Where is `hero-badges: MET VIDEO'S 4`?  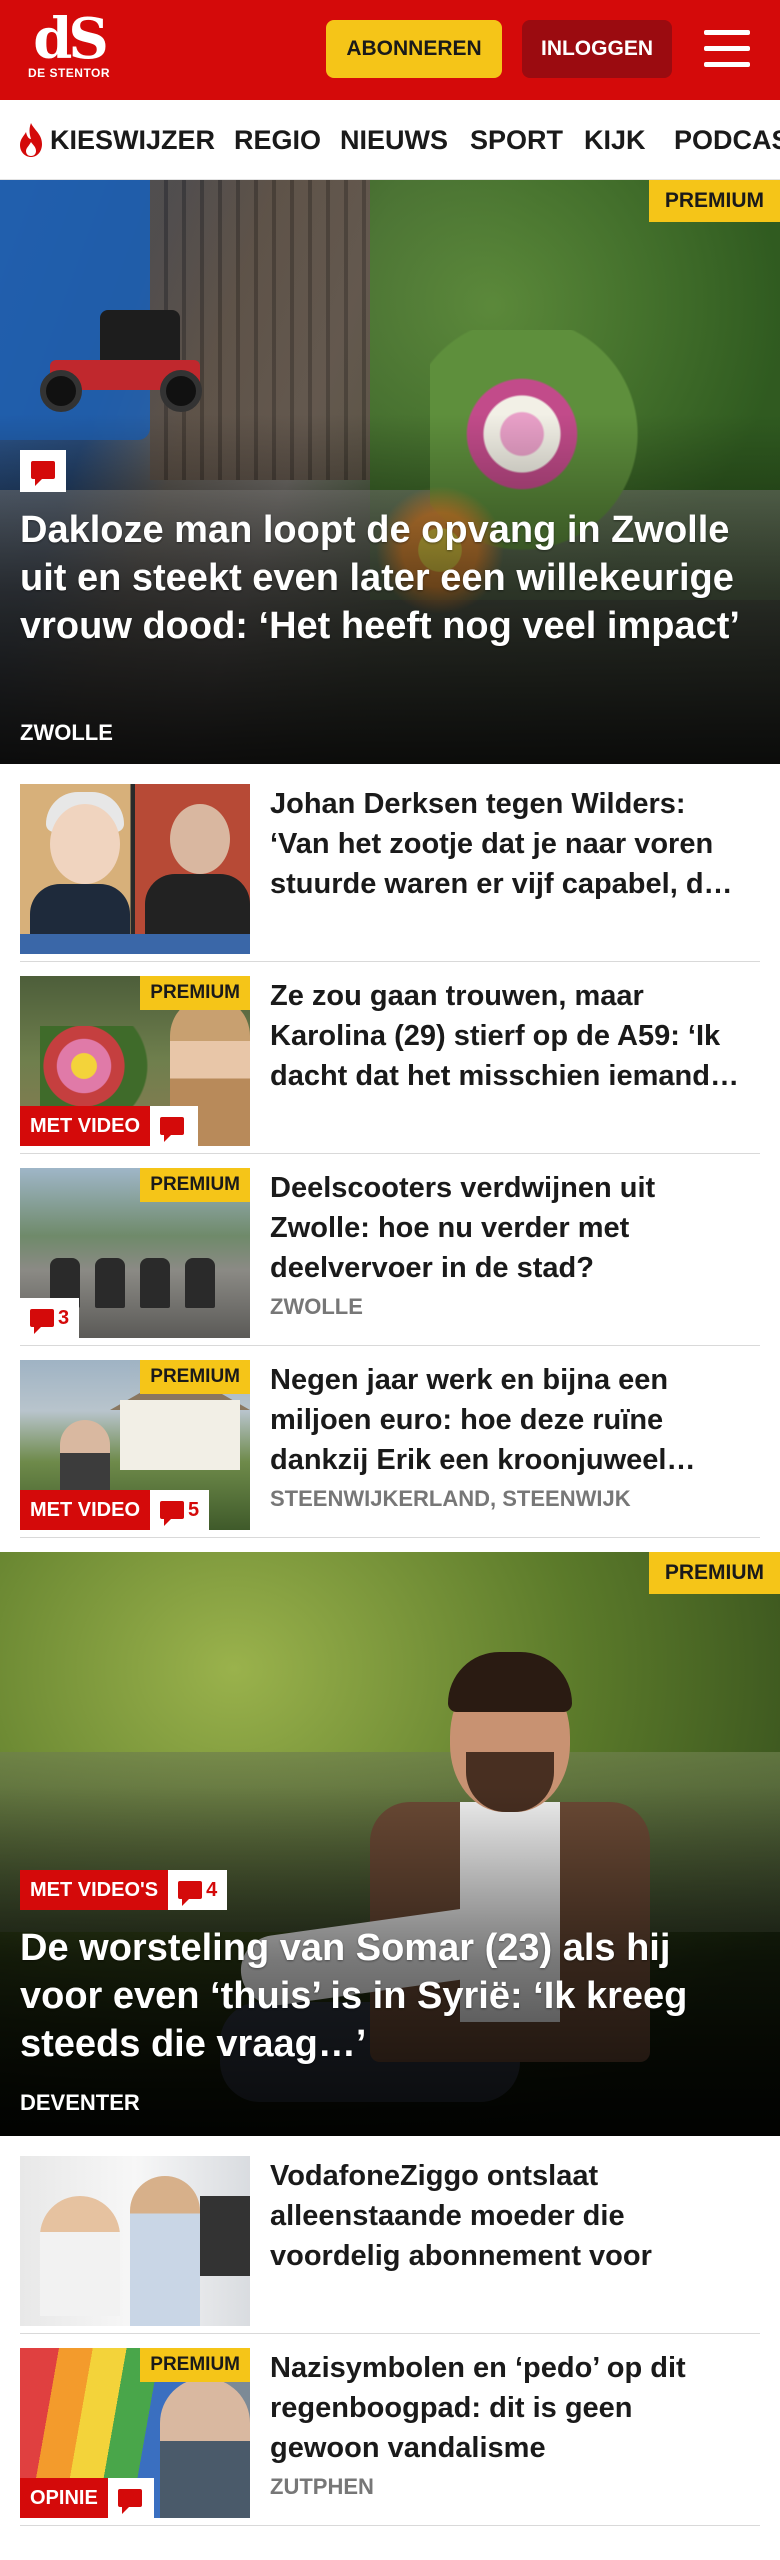 hero-badges: MET VIDEO'S 4 is located at coordinates (124, 1890).